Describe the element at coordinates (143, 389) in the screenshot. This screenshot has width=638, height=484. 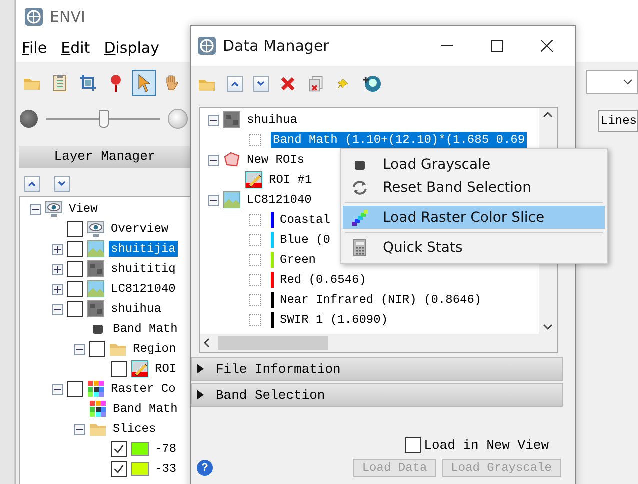
I see `layer-name: Raster Co` at that location.